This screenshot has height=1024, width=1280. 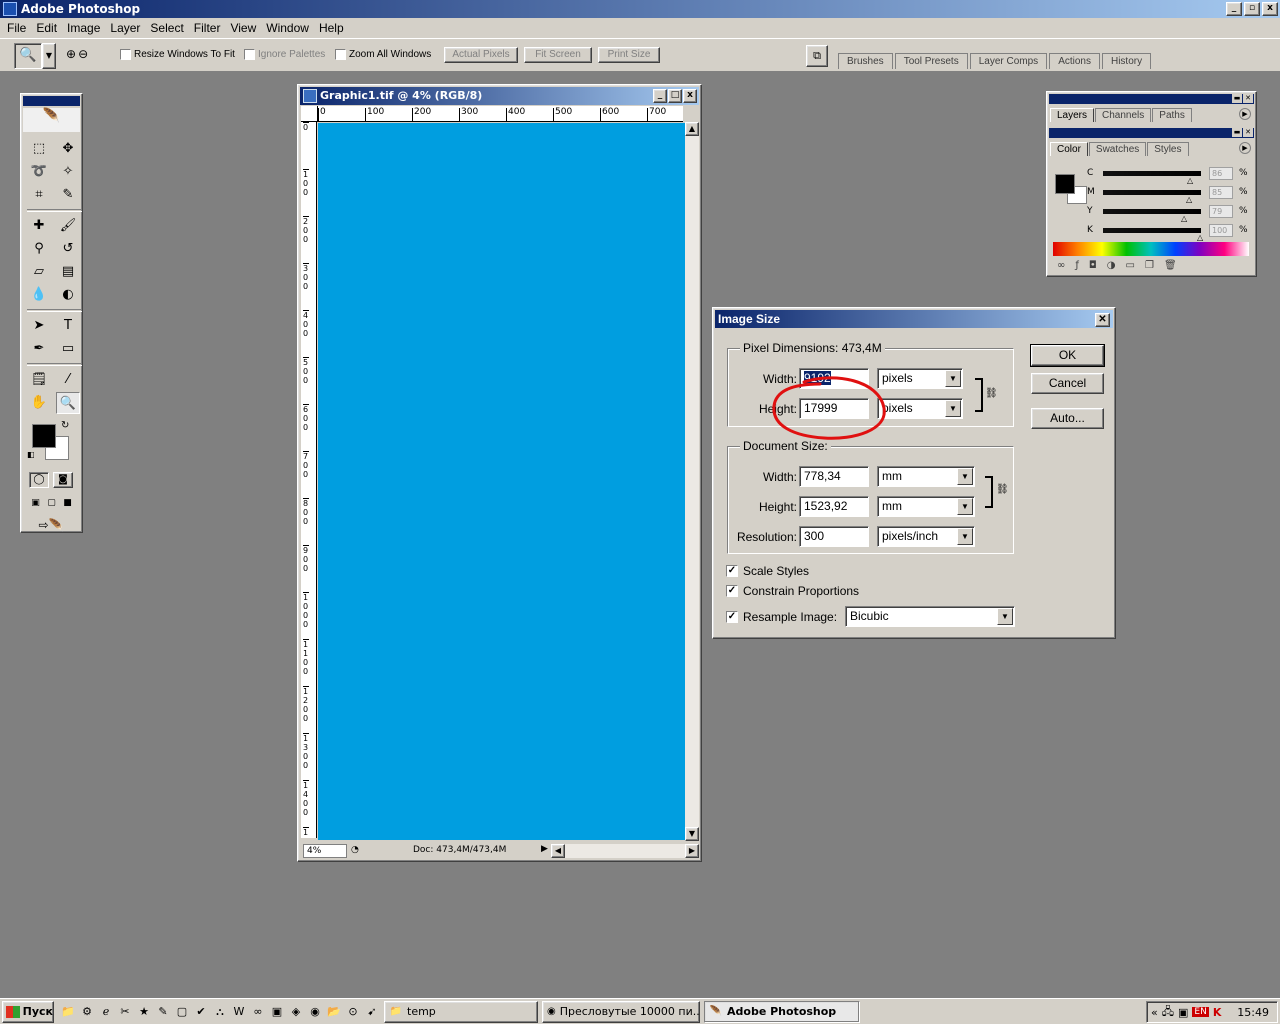 I want to click on eyedropper-icon: ⁄, so click(x=68, y=380).